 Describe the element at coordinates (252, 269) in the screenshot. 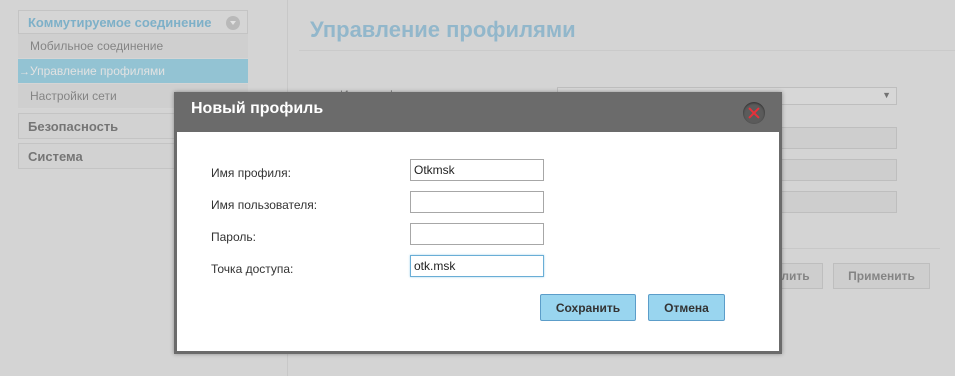

I see `apn-label: Точка доступа:` at that location.